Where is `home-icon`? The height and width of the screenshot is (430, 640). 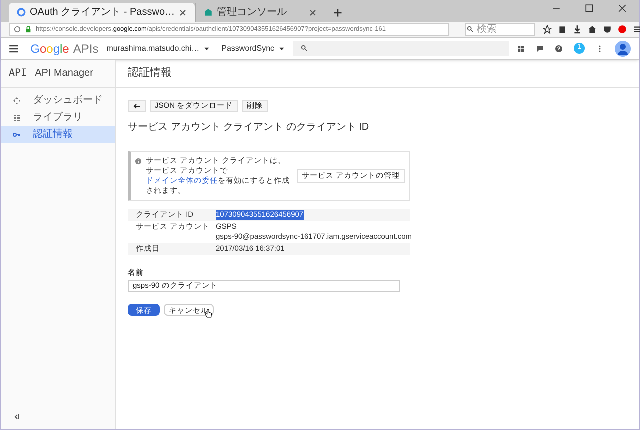 home-icon is located at coordinates (592, 29).